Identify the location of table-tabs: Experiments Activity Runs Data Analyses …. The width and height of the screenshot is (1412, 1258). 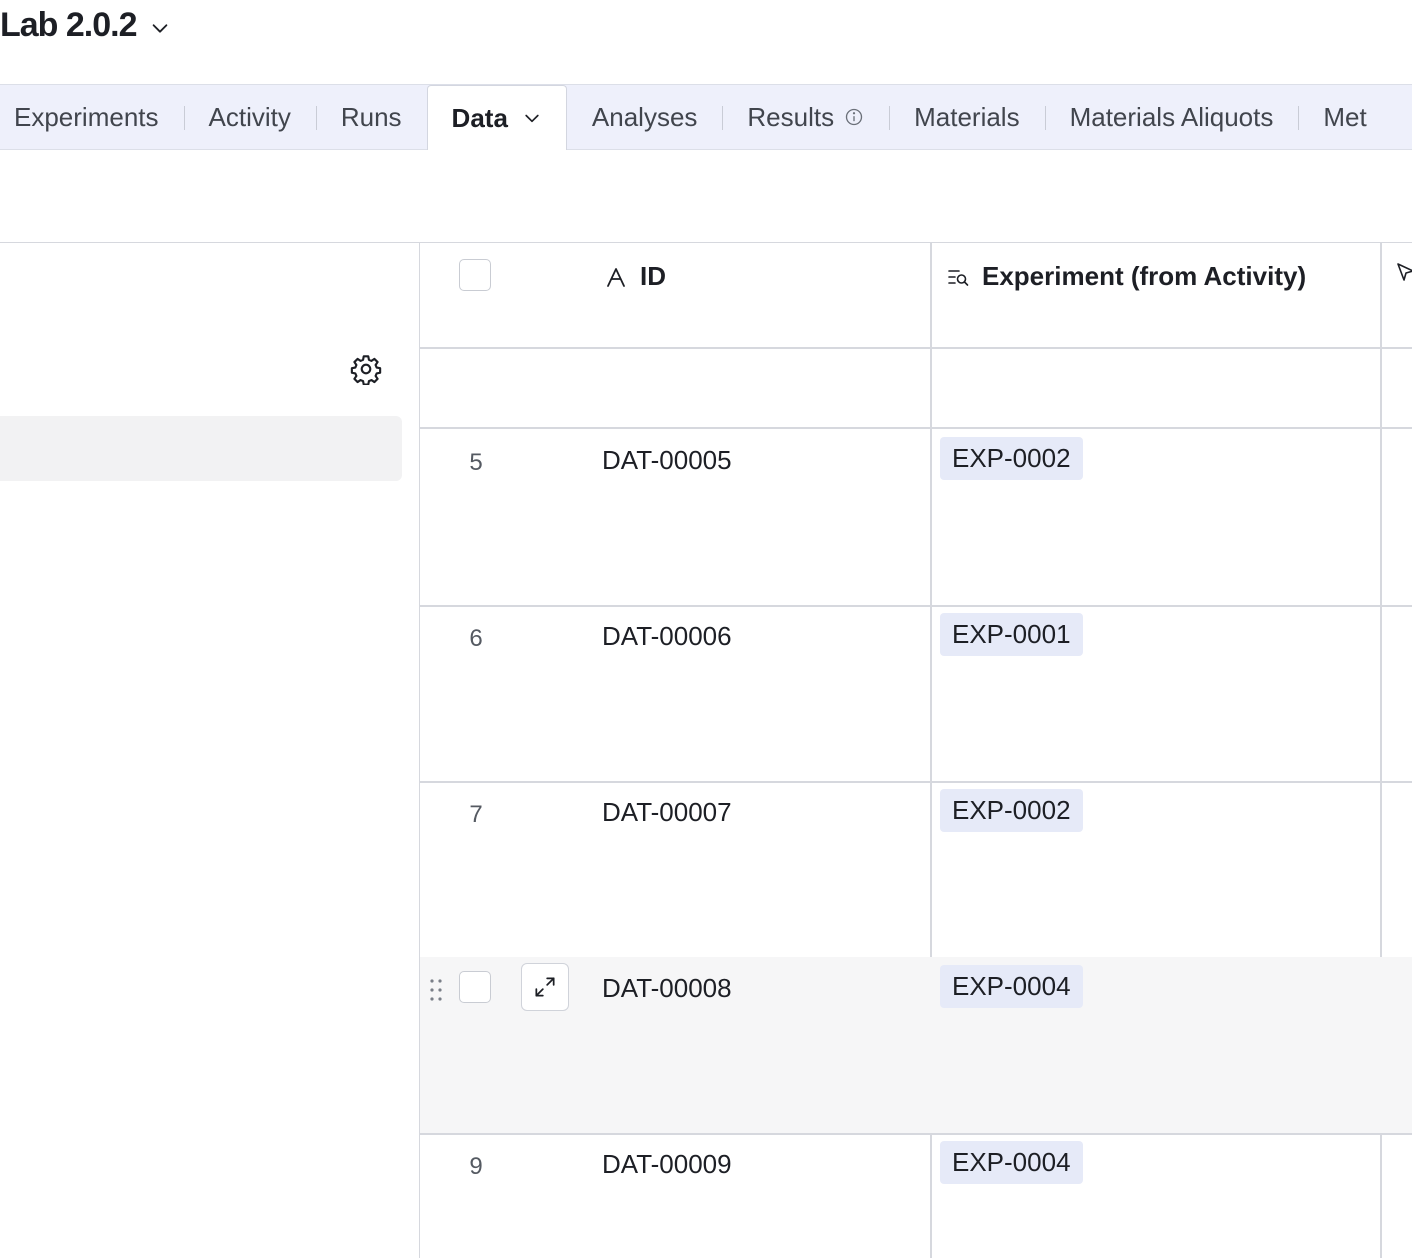
(706, 117).